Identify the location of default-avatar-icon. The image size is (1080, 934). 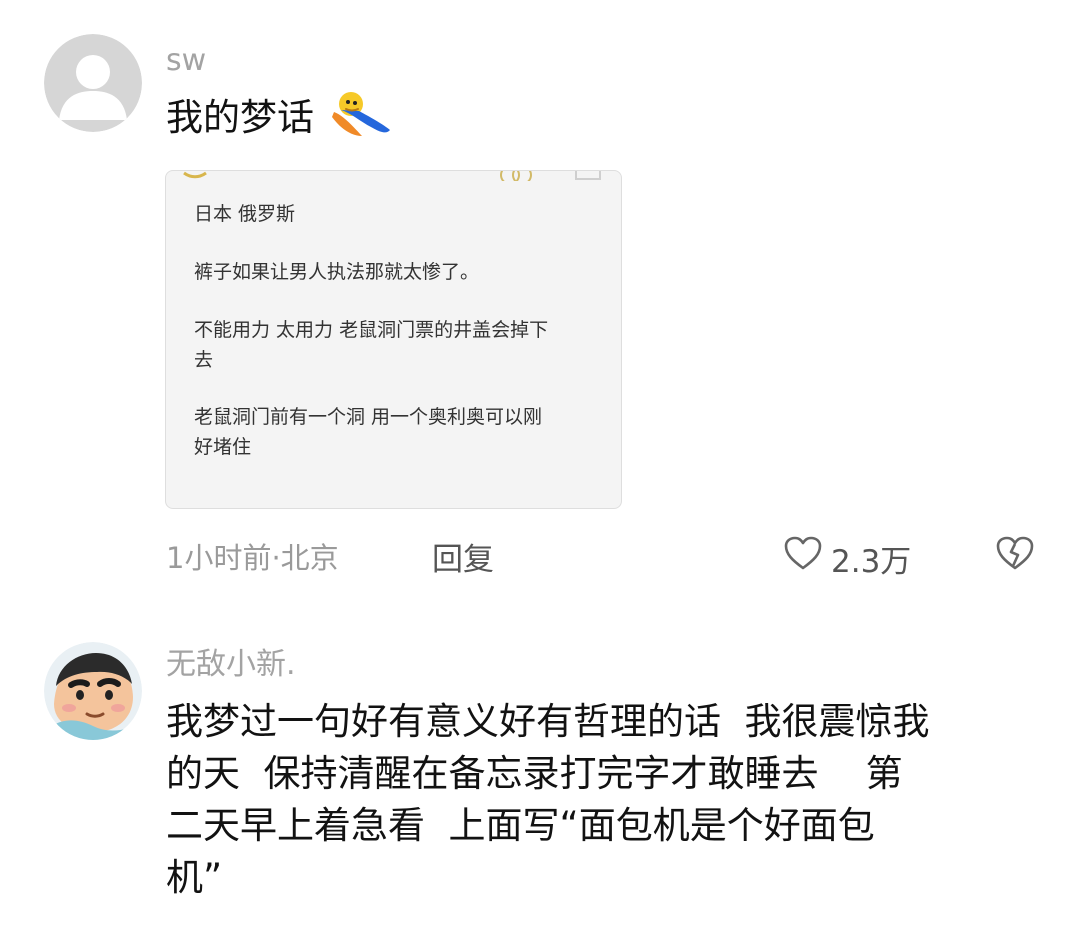
(93, 83).